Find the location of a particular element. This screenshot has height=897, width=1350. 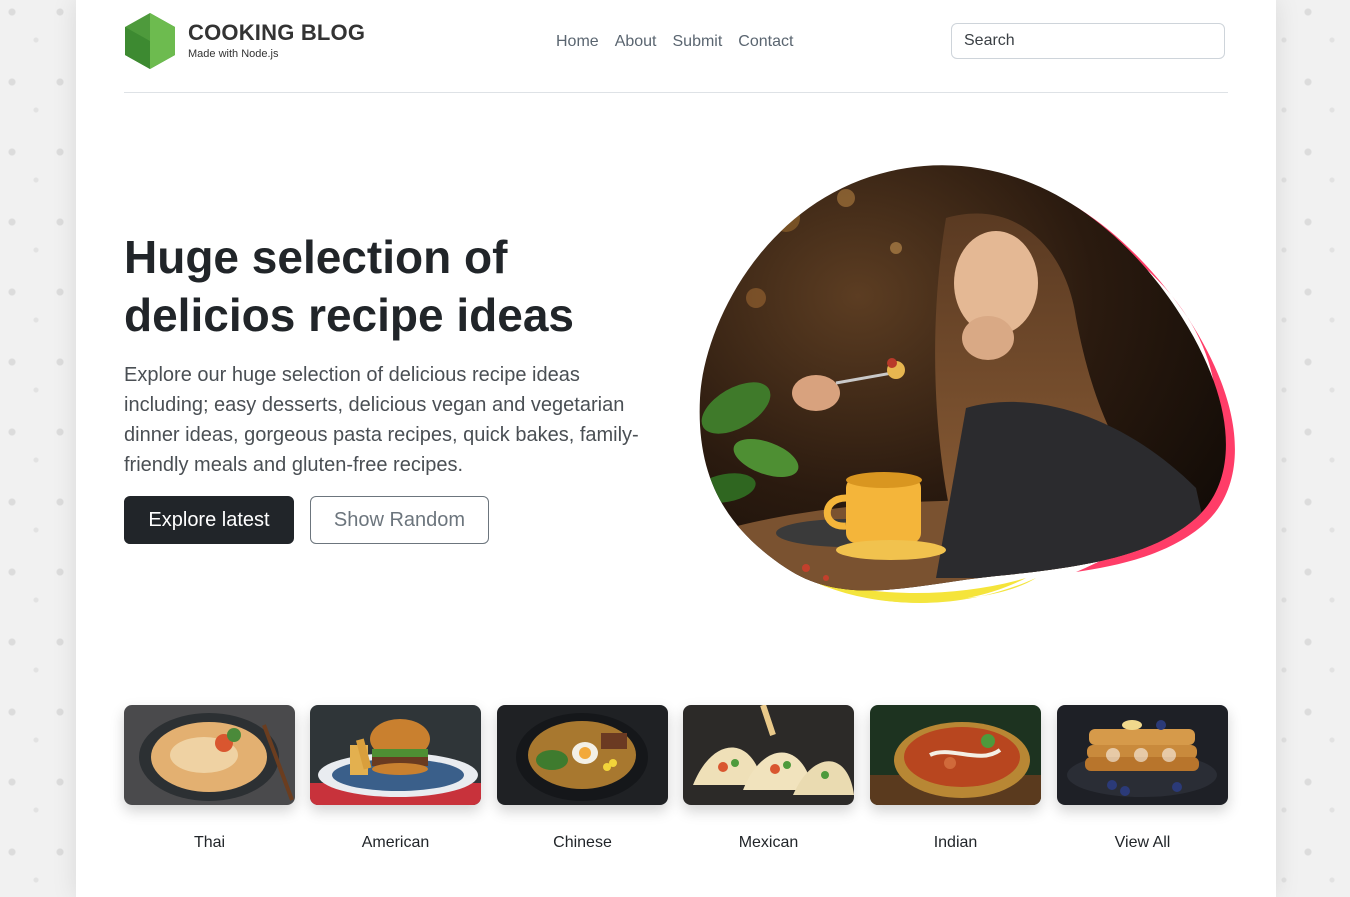

pancake-stack-photo is located at coordinates (1142, 755).